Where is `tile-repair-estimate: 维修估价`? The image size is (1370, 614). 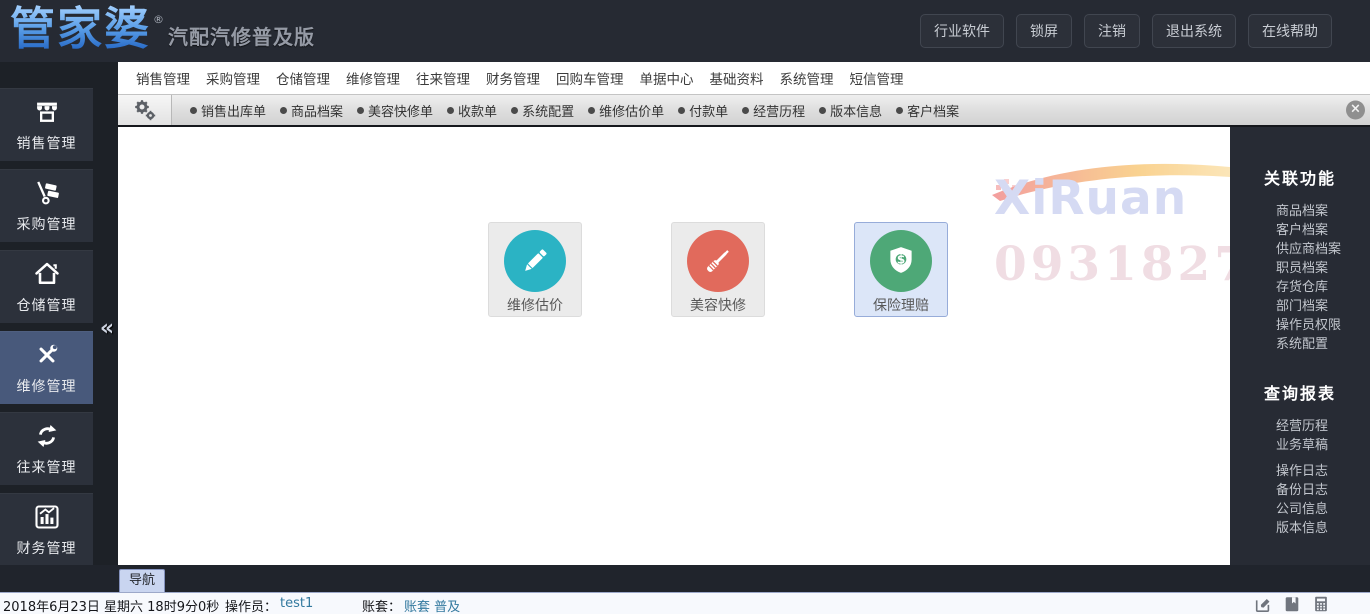 tile-repair-estimate: 维修估价 is located at coordinates (535, 269).